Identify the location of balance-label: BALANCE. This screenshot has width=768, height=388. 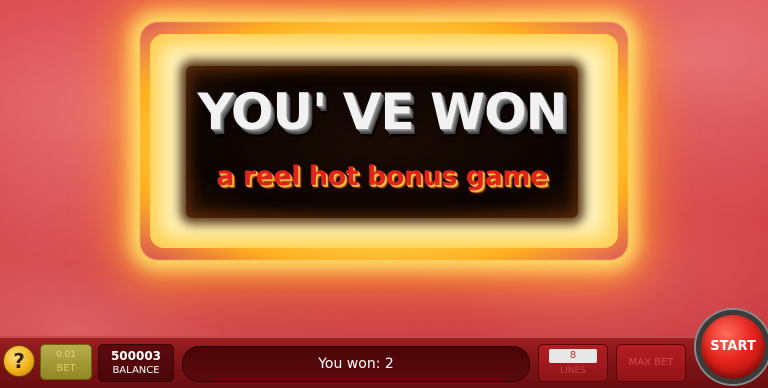
(136, 370).